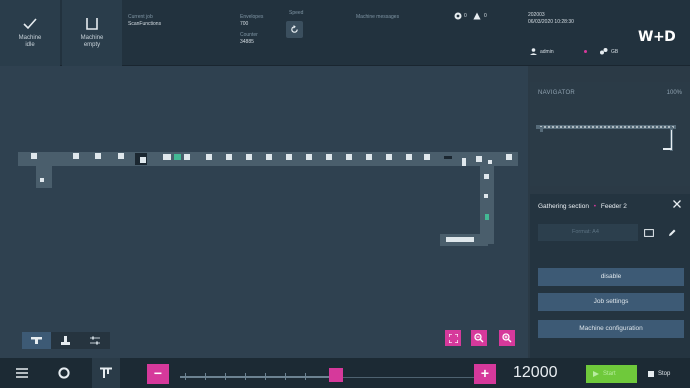  I want to click on home-button, so click(64, 373).